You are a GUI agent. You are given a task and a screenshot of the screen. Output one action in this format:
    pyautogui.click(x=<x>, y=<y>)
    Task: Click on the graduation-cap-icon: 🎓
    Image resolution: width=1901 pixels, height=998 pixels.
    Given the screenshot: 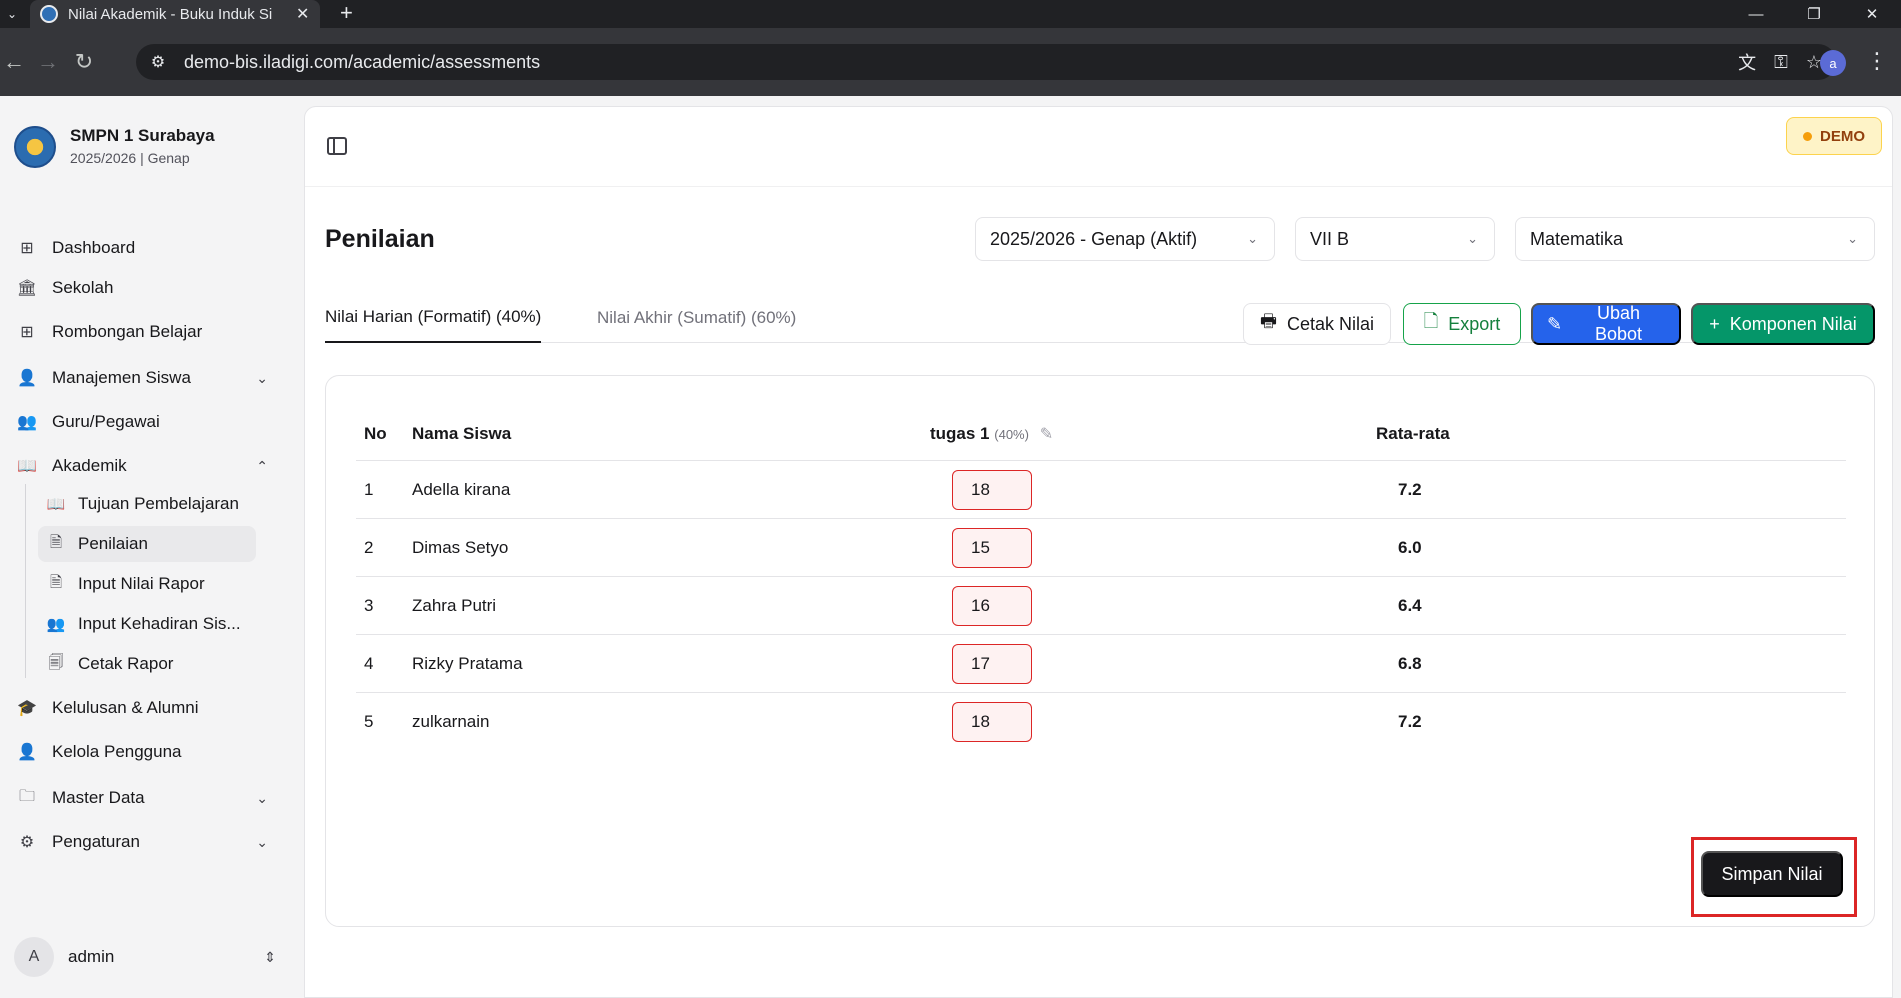 What is the action you would take?
    pyautogui.click(x=27, y=708)
    